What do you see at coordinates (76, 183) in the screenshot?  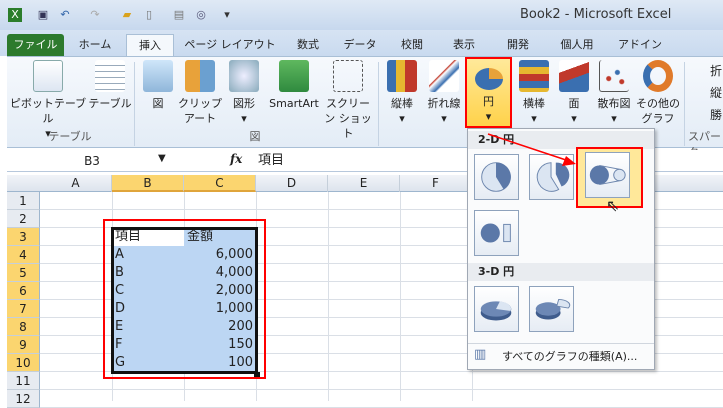 I see `column-header: A` at bounding box center [76, 183].